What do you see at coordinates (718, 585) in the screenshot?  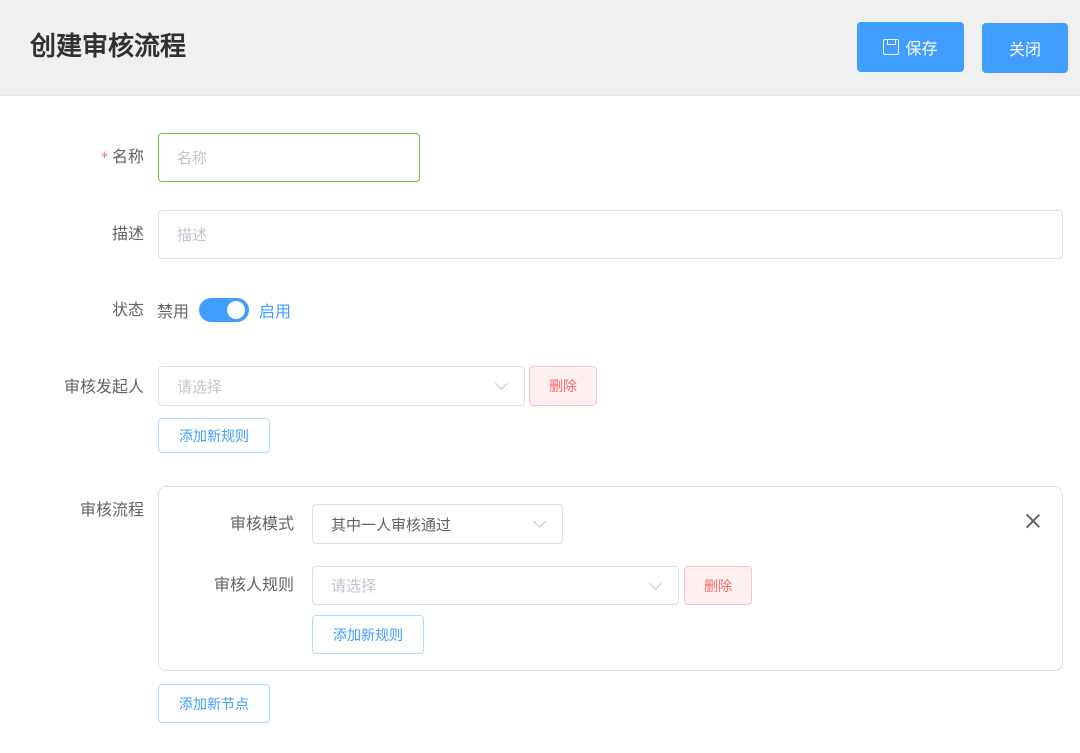 I see `reviewer-delete-button: 删除` at bounding box center [718, 585].